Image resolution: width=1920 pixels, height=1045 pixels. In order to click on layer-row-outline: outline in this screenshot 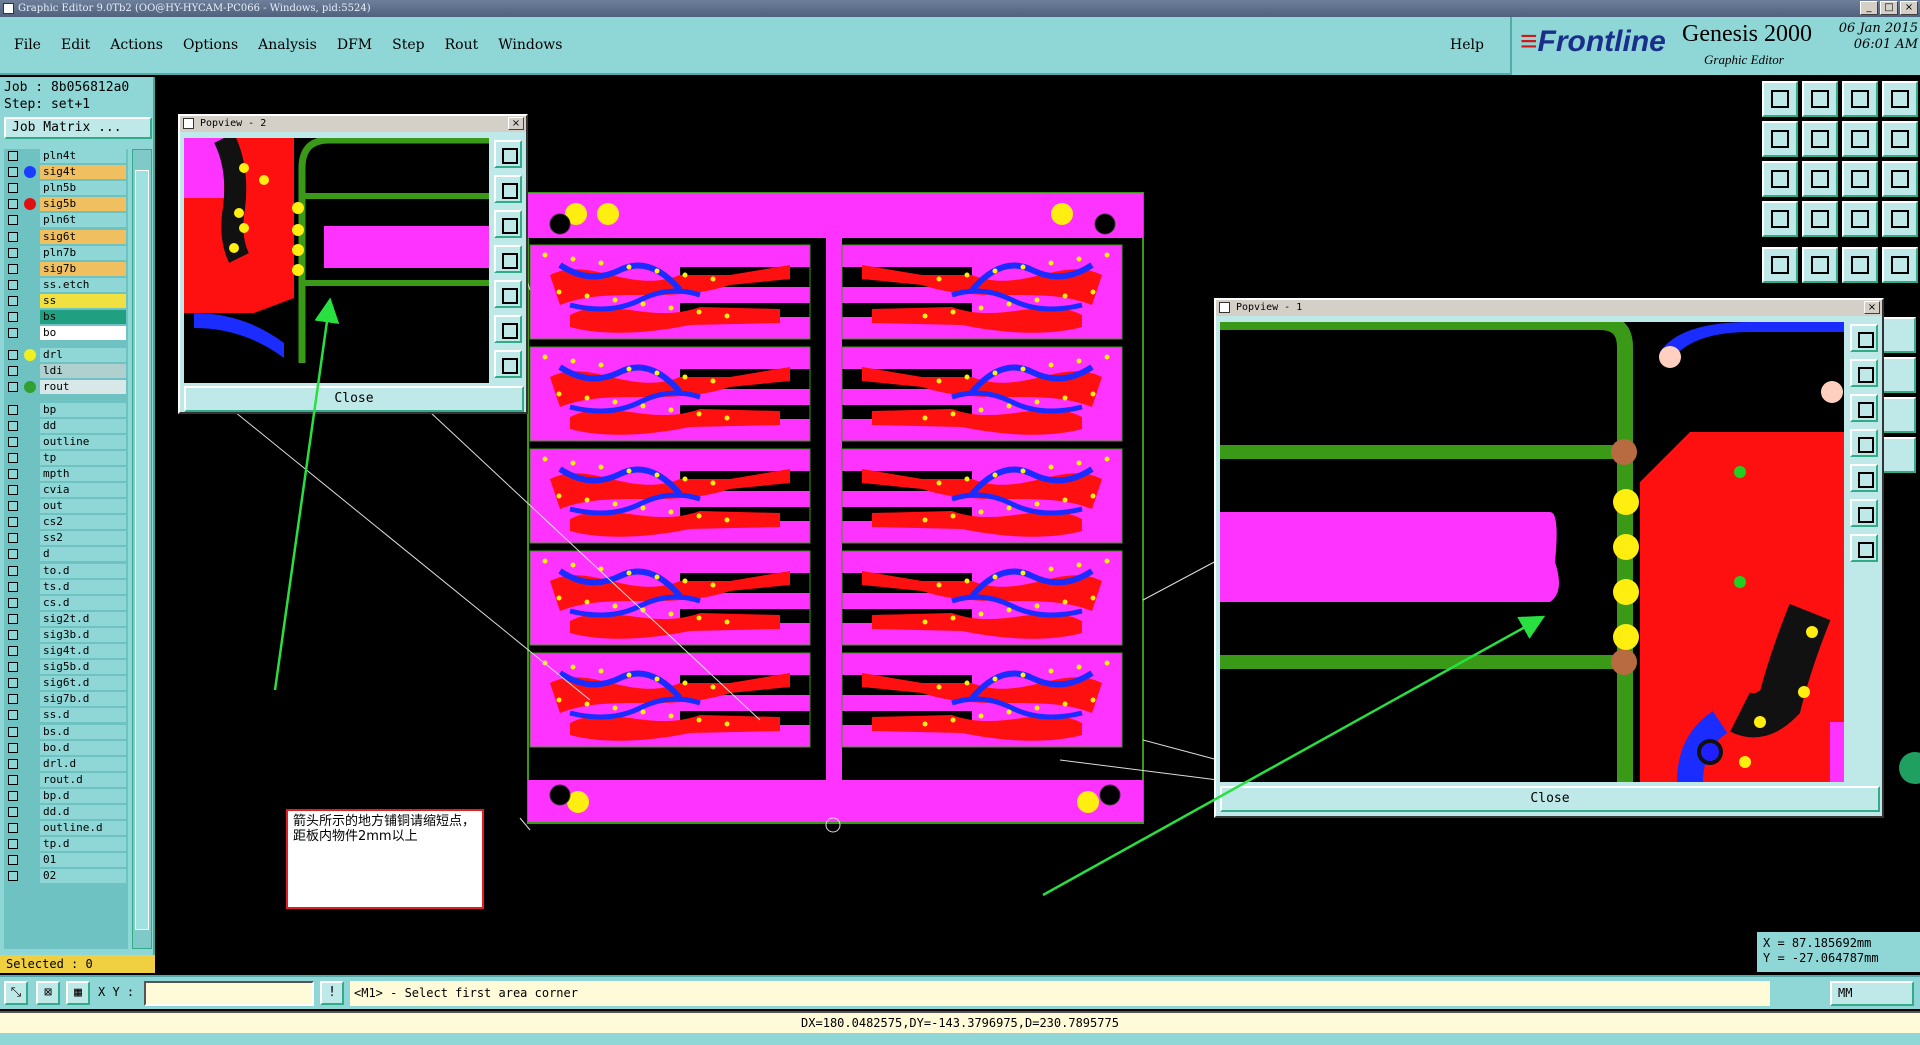, I will do `click(66, 441)`.